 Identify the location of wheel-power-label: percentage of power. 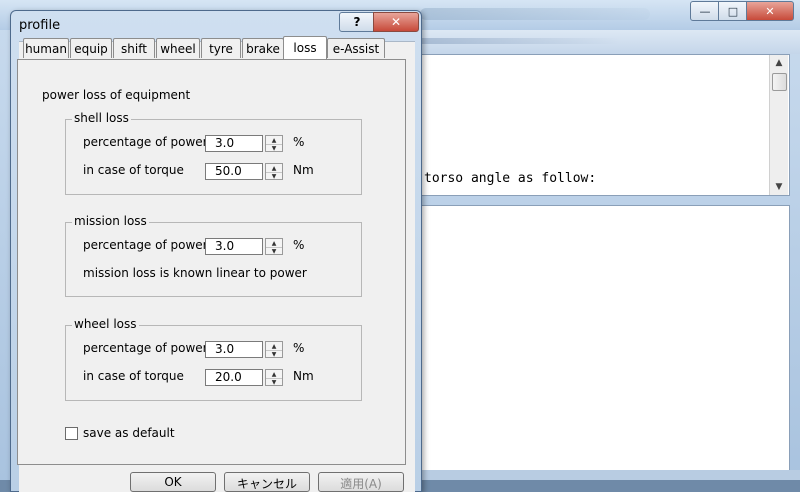
(145, 348).